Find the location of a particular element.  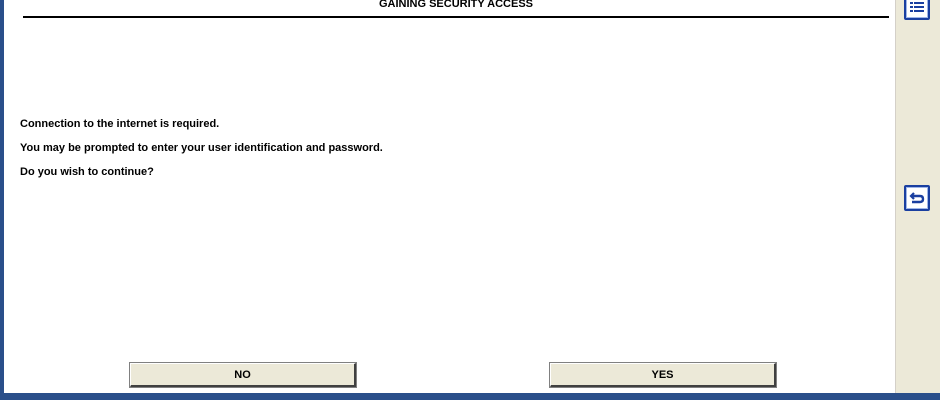

title-divider is located at coordinates (456, 17).